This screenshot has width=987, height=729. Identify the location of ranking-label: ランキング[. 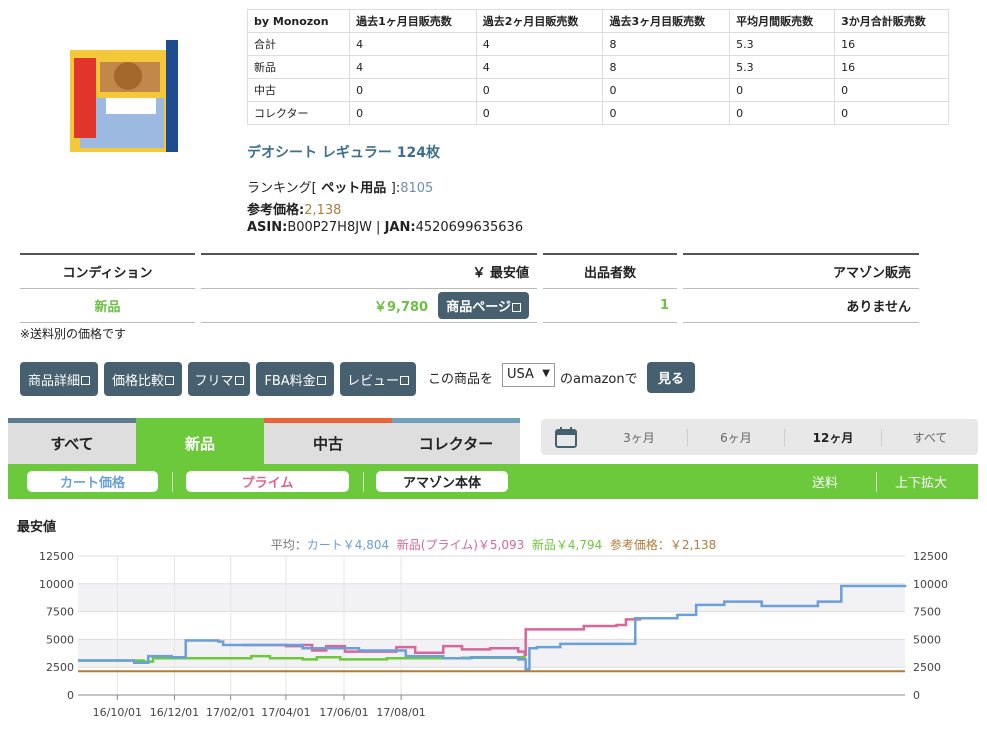
(282, 188).